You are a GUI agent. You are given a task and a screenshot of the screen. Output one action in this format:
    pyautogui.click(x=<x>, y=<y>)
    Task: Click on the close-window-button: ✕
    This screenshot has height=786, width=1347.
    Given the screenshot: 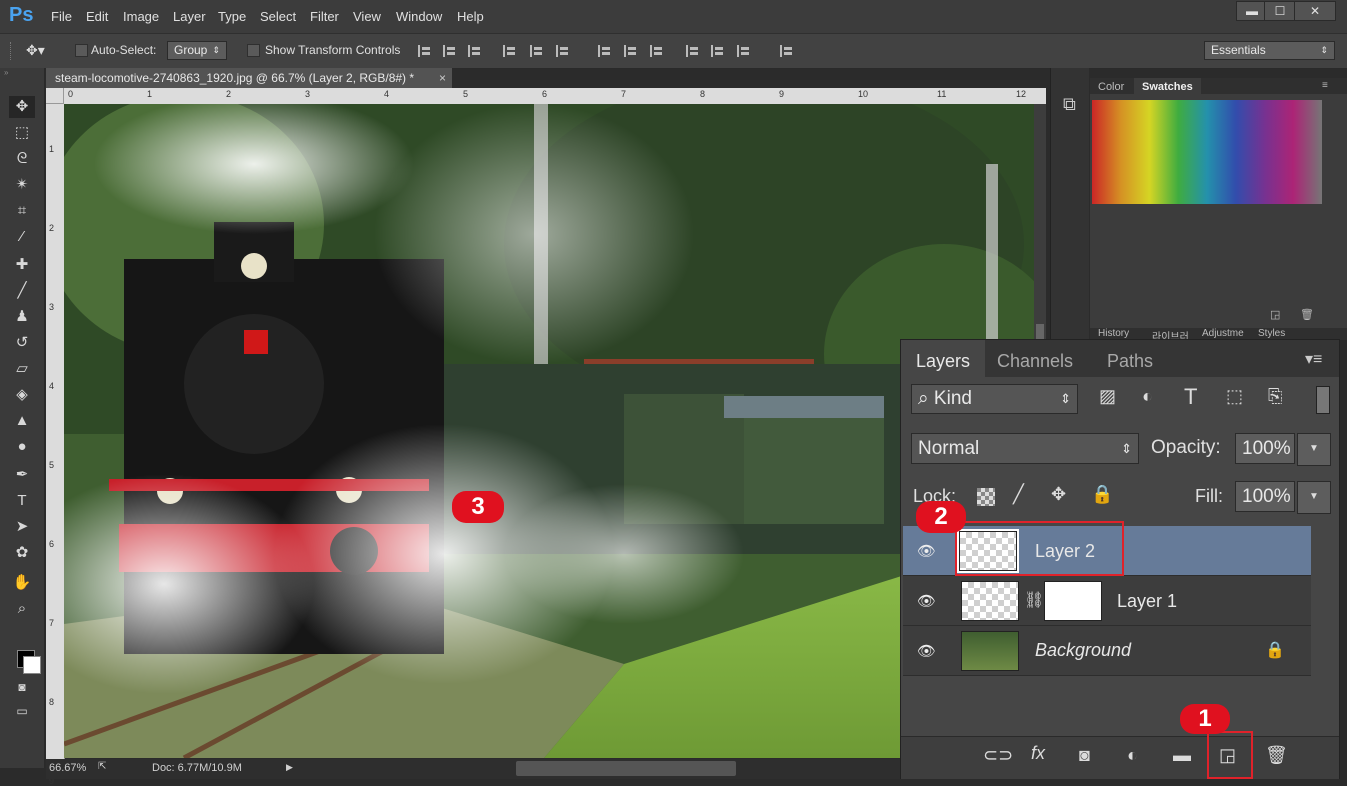 What is the action you would take?
    pyautogui.click(x=1315, y=11)
    